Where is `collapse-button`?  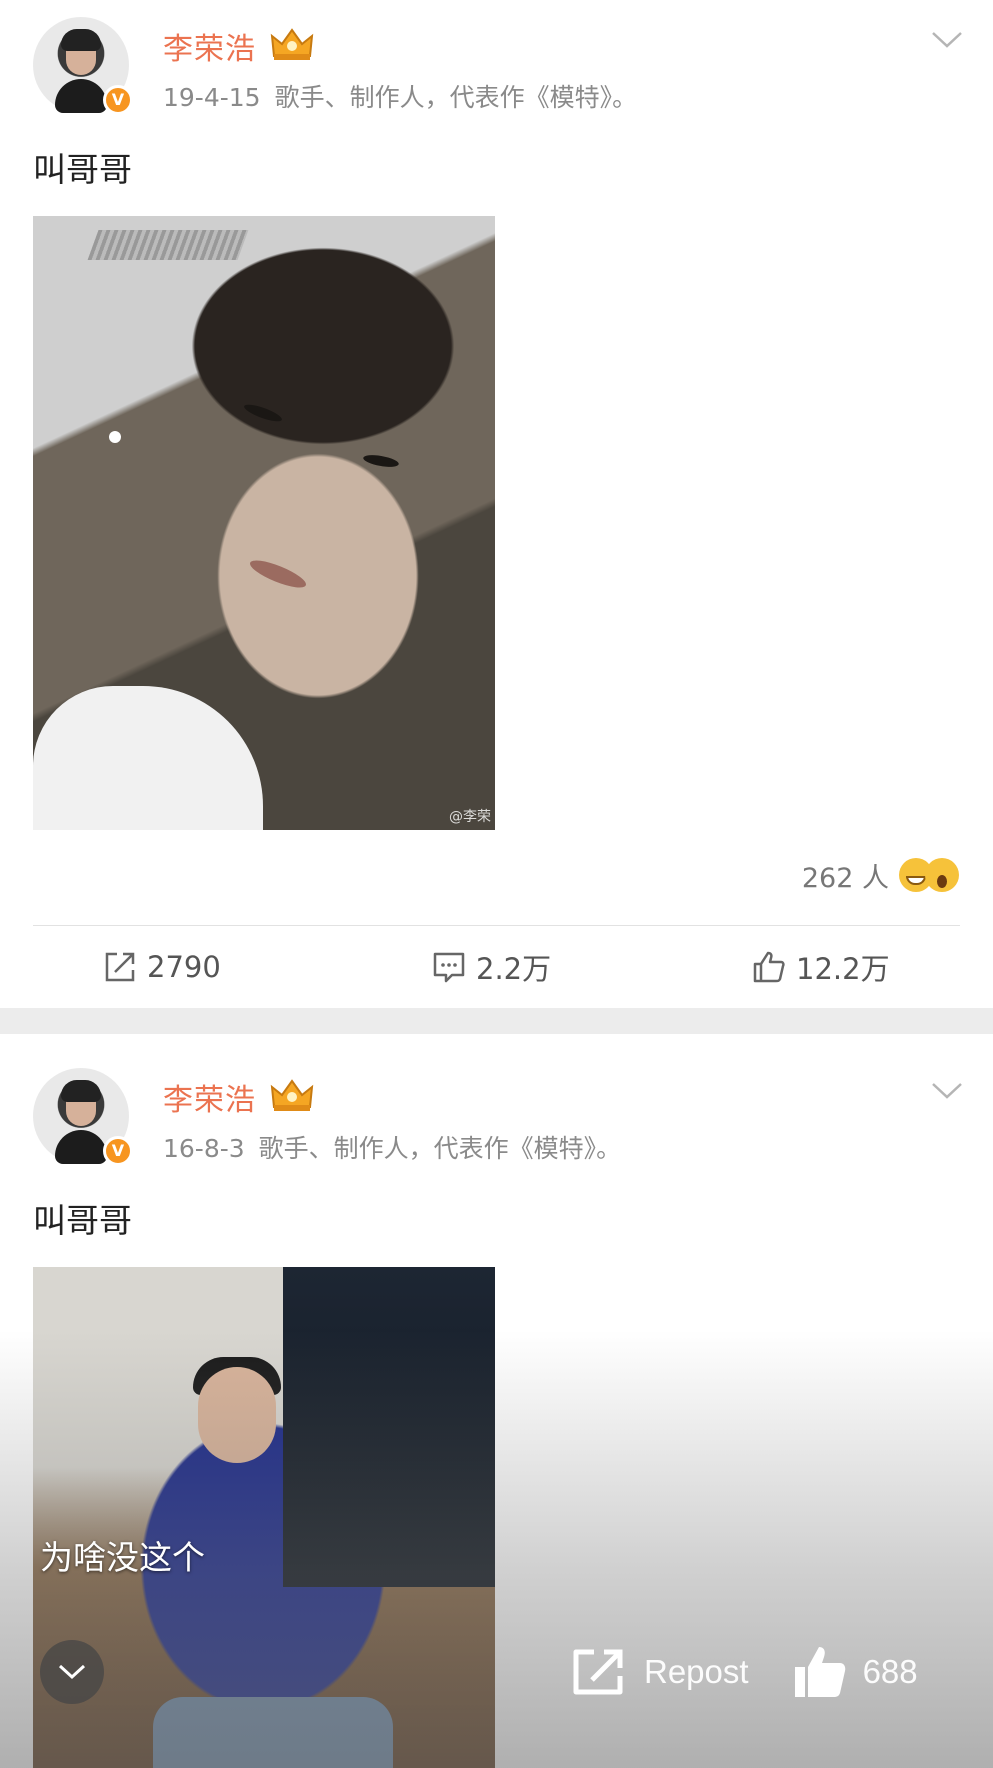 collapse-button is located at coordinates (72, 1672).